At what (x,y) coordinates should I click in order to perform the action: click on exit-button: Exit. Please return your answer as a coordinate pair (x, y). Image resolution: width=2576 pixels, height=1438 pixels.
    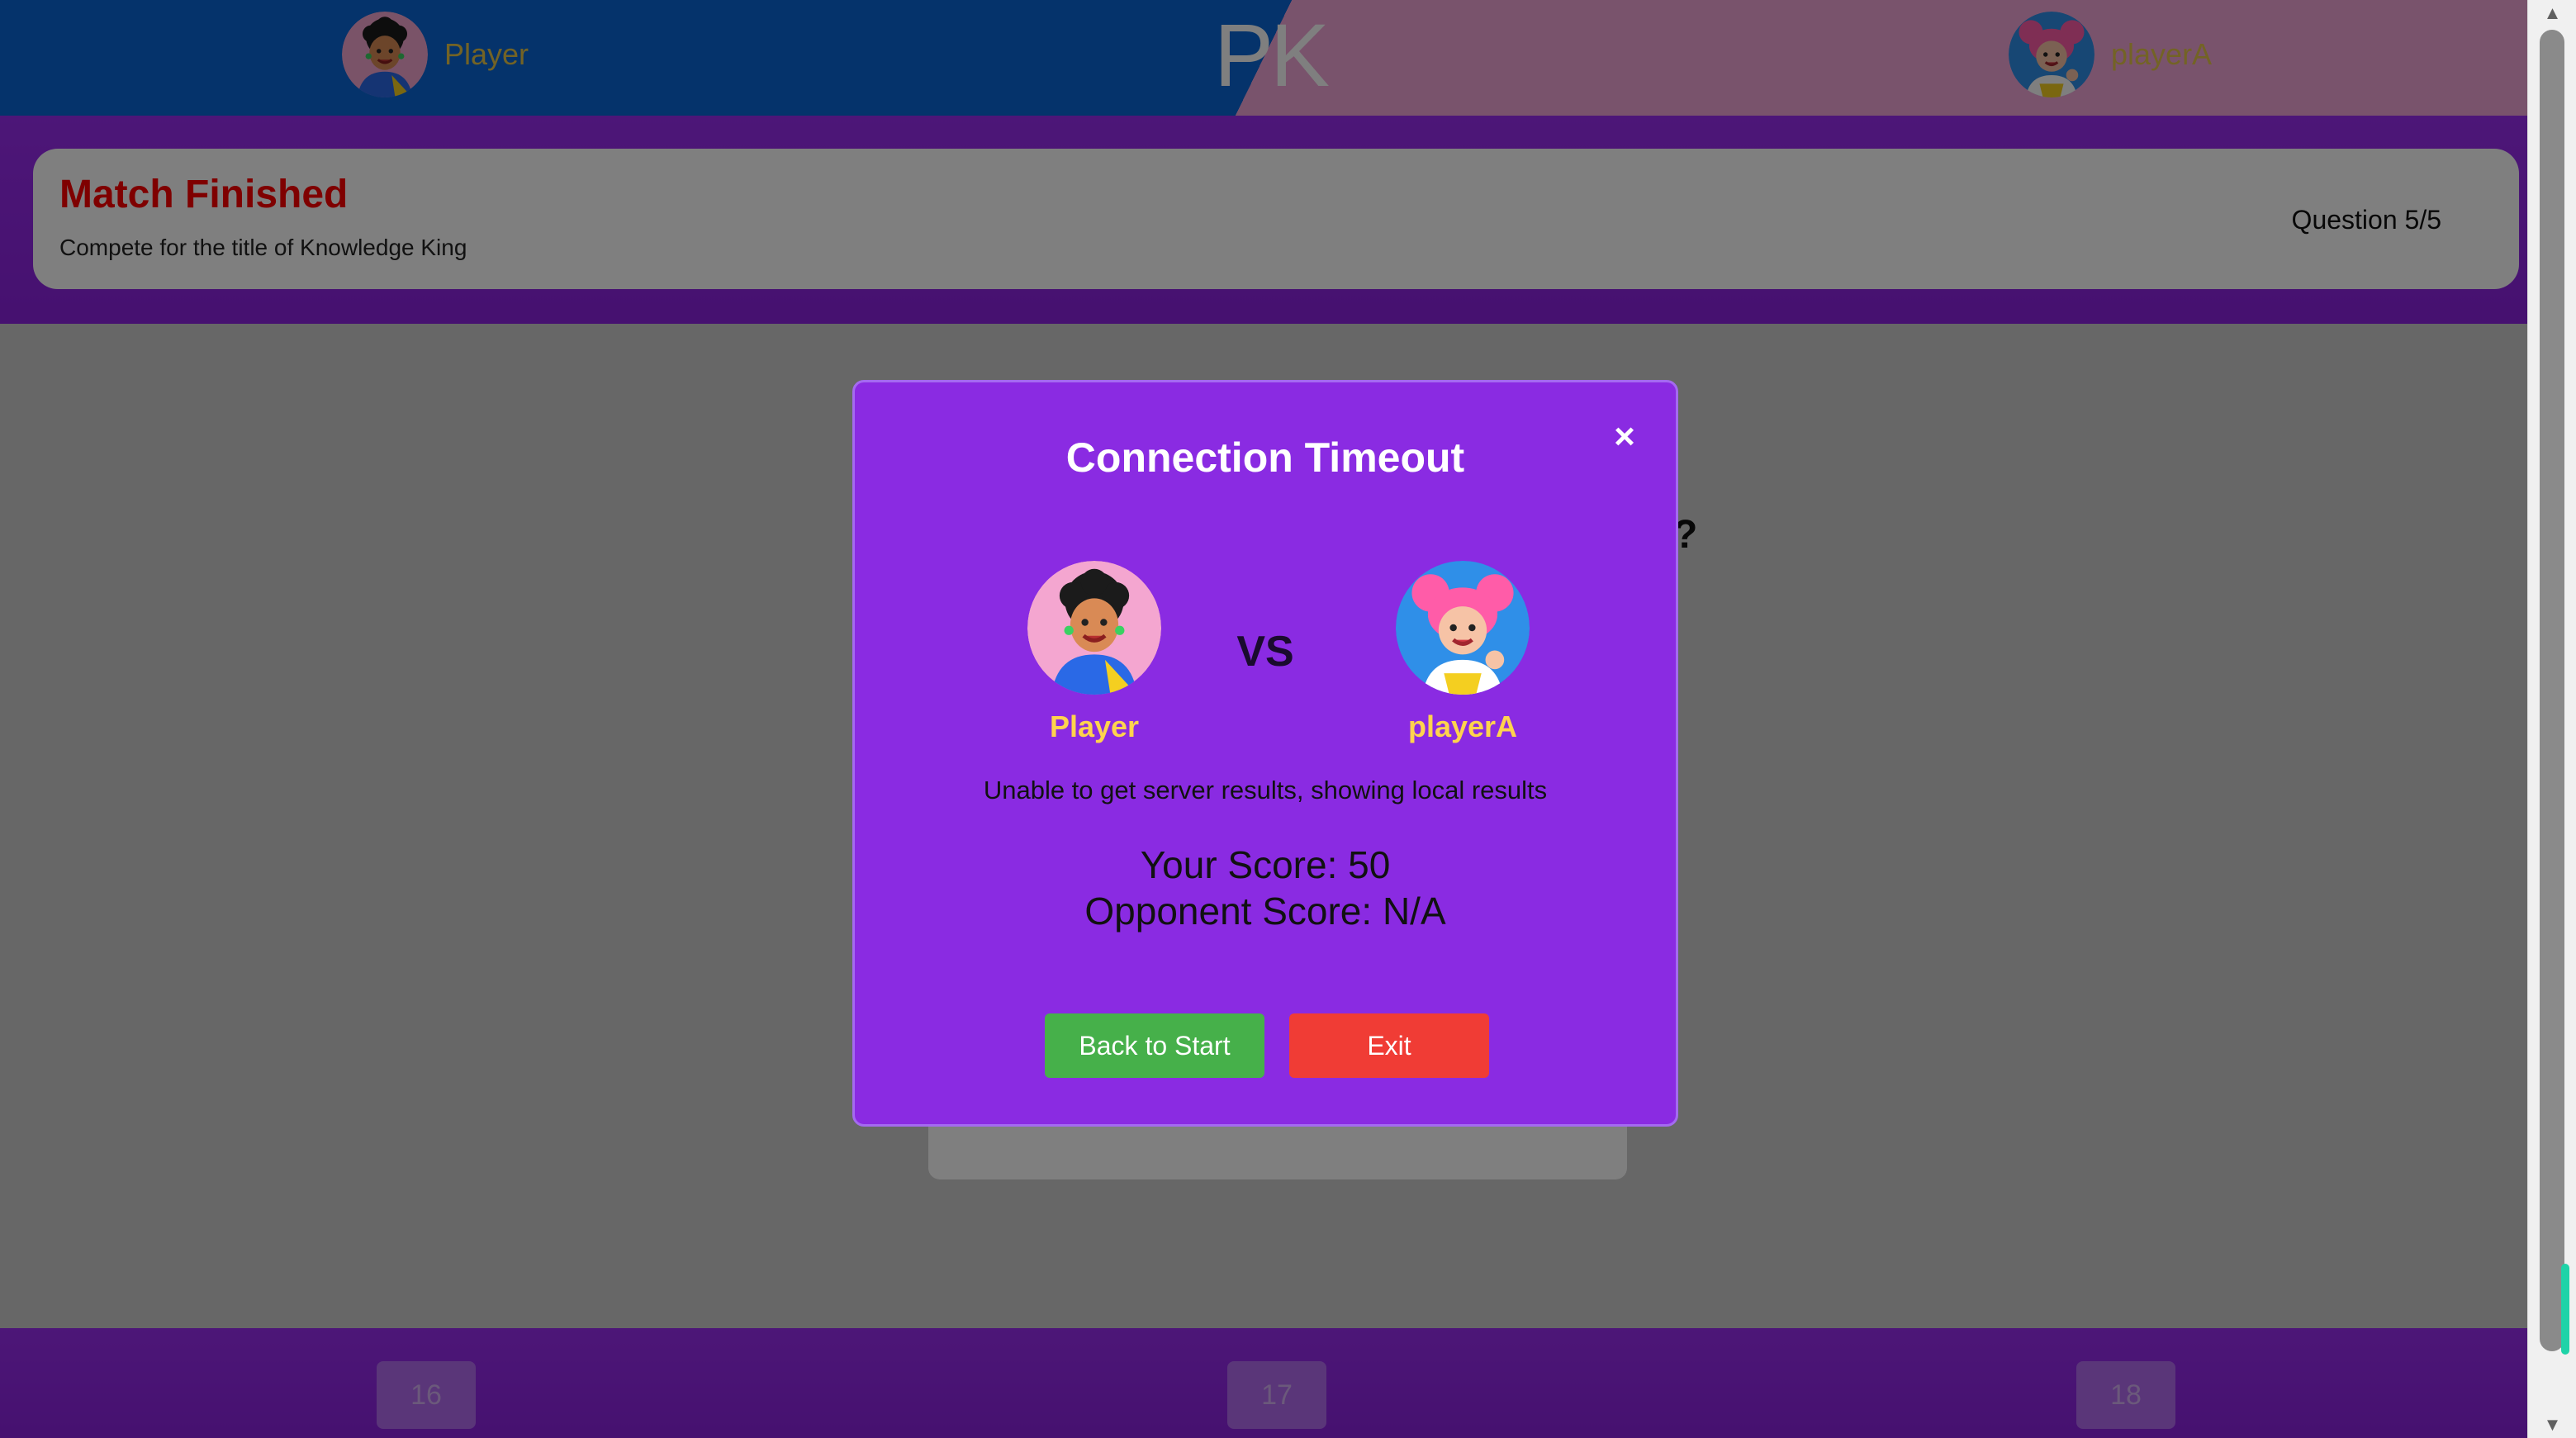
    Looking at the image, I should click on (1389, 1045).